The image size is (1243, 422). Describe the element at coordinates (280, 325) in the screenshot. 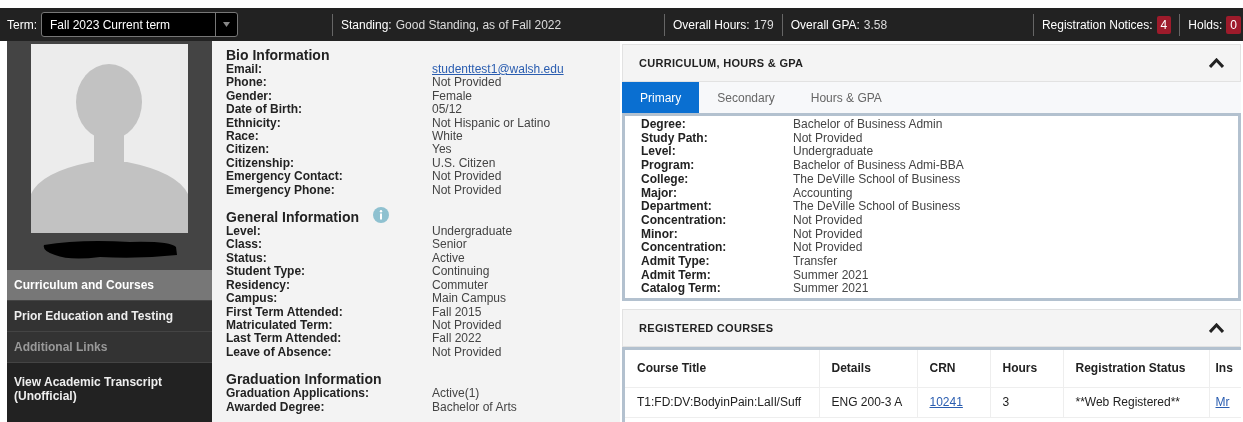

I see `field-label: Matriculated Term:` at that location.